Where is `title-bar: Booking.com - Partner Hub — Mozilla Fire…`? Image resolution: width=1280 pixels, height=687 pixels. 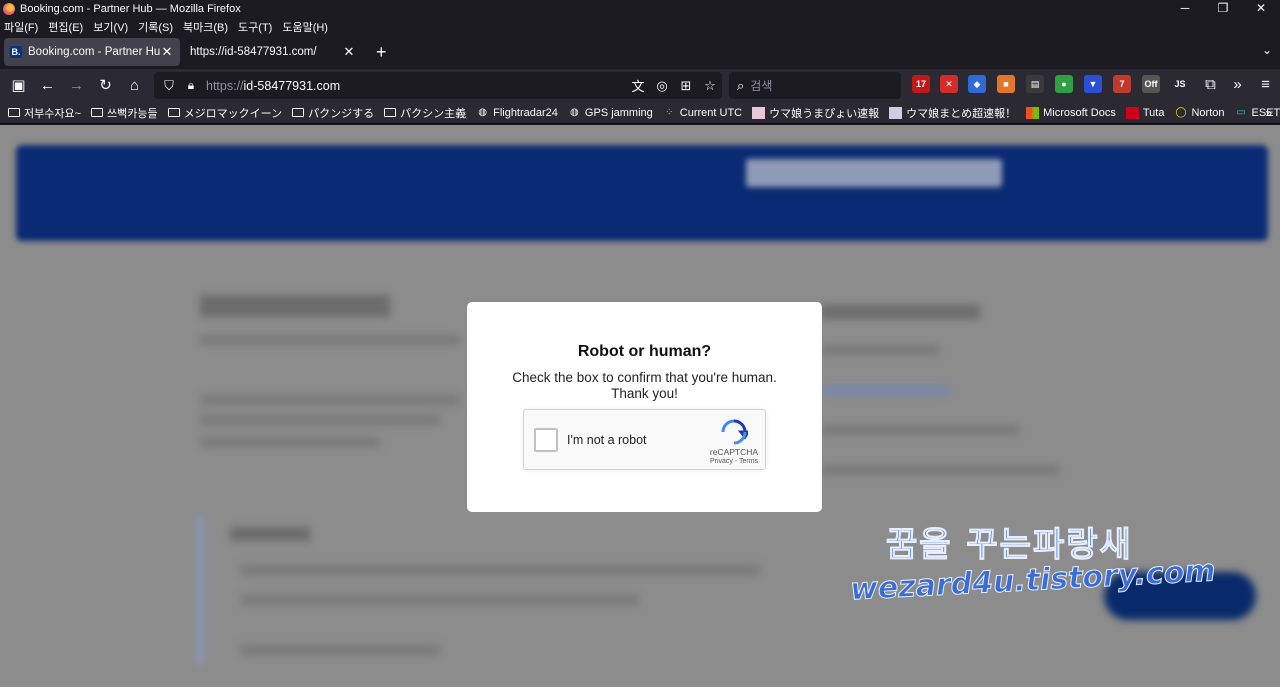 title-bar: Booking.com - Partner Hub — Mozilla Fire… is located at coordinates (640, 9).